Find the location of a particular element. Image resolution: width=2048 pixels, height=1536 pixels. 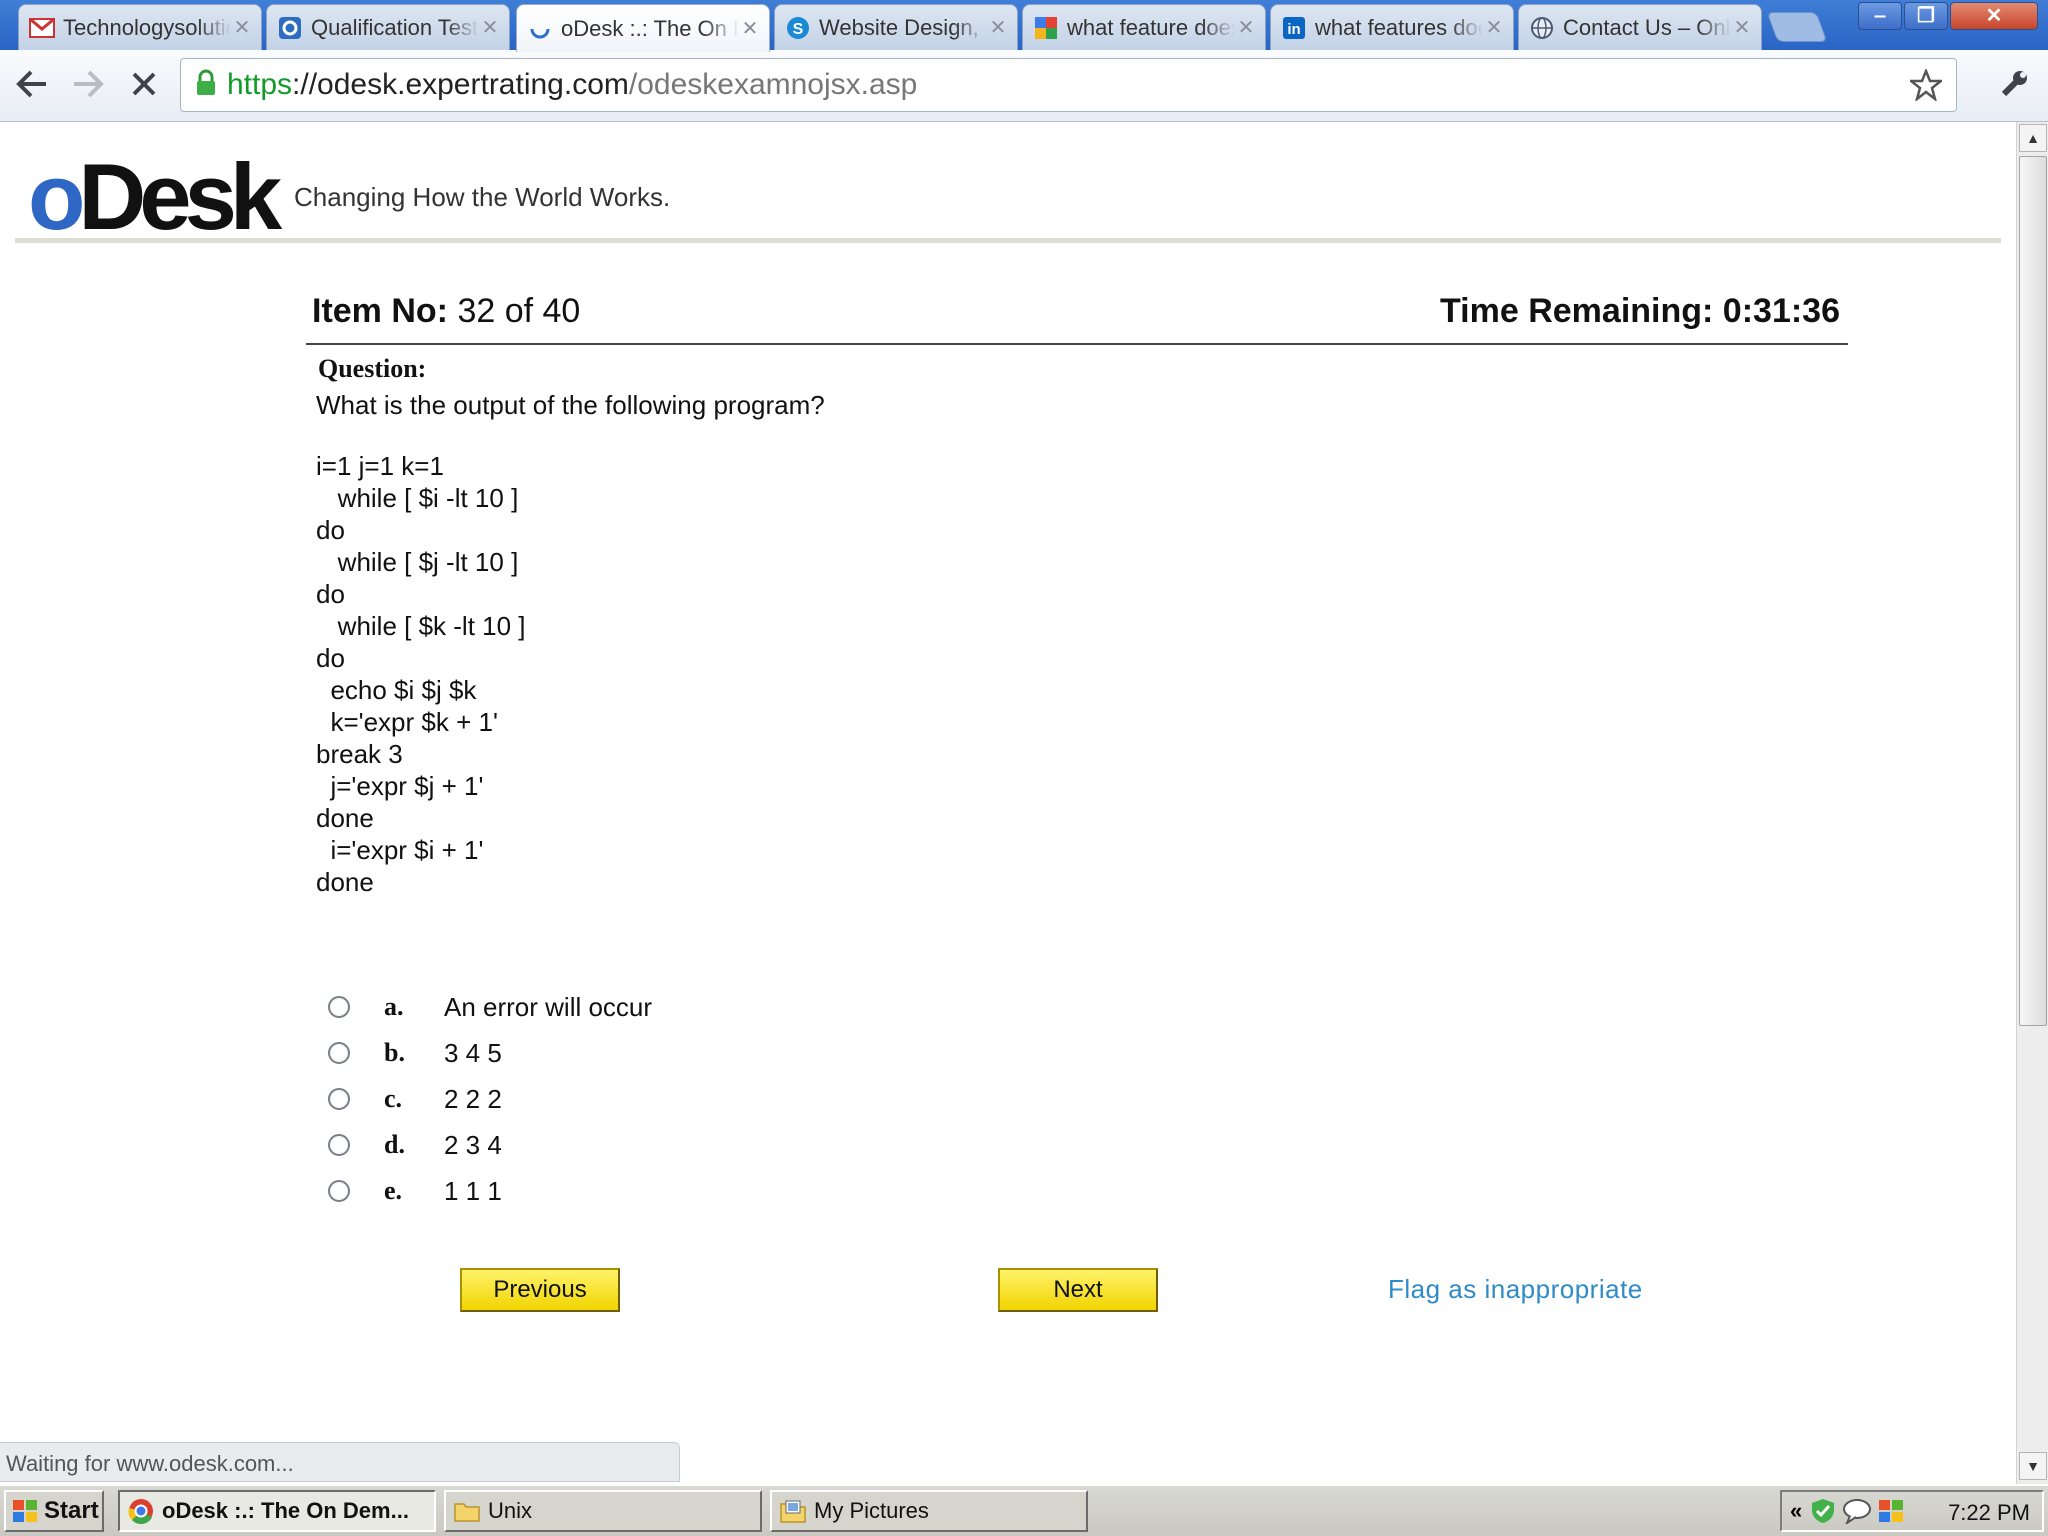

answer-option-d: d. 2 3 4 is located at coordinates (490, 1145).